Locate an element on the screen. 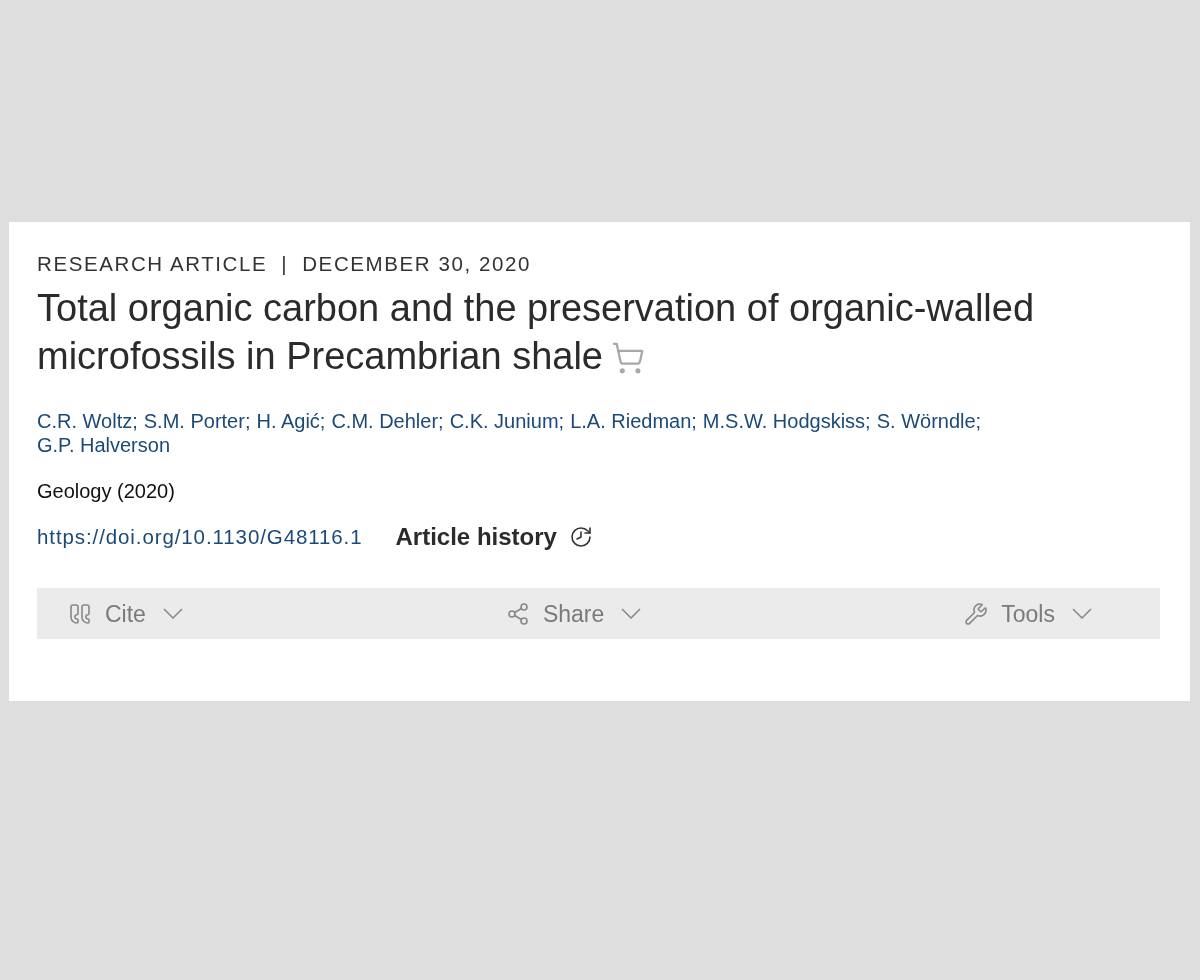 The width and height of the screenshot is (1200, 980). quote-icon is located at coordinates (80, 613).